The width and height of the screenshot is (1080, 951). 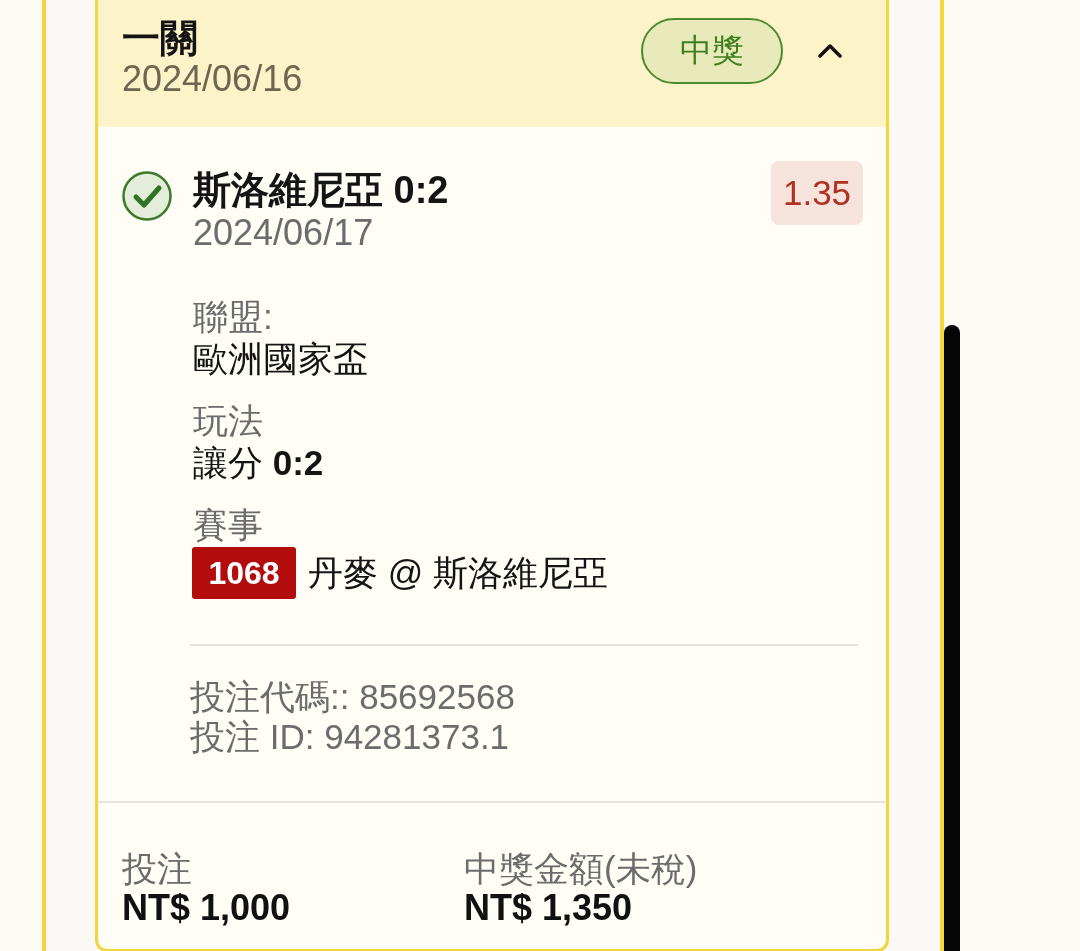 I want to click on match-teams: 丹麥 @ 斯洛維尼亞, so click(x=458, y=573).